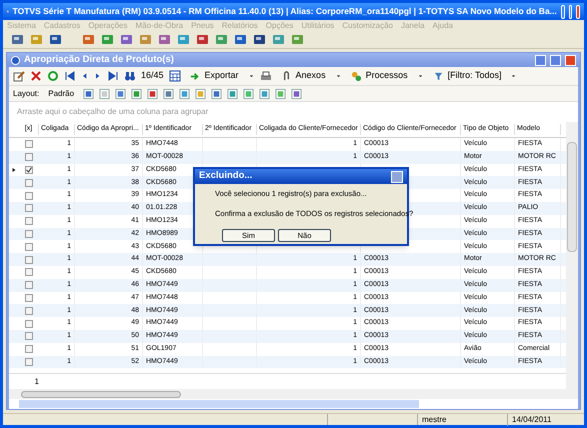 This screenshot has height=428, width=587. What do you see at coordinates (26, 94) in the screenshot?
I see `layout-label: Layout:` at bounding box center [26, 94].